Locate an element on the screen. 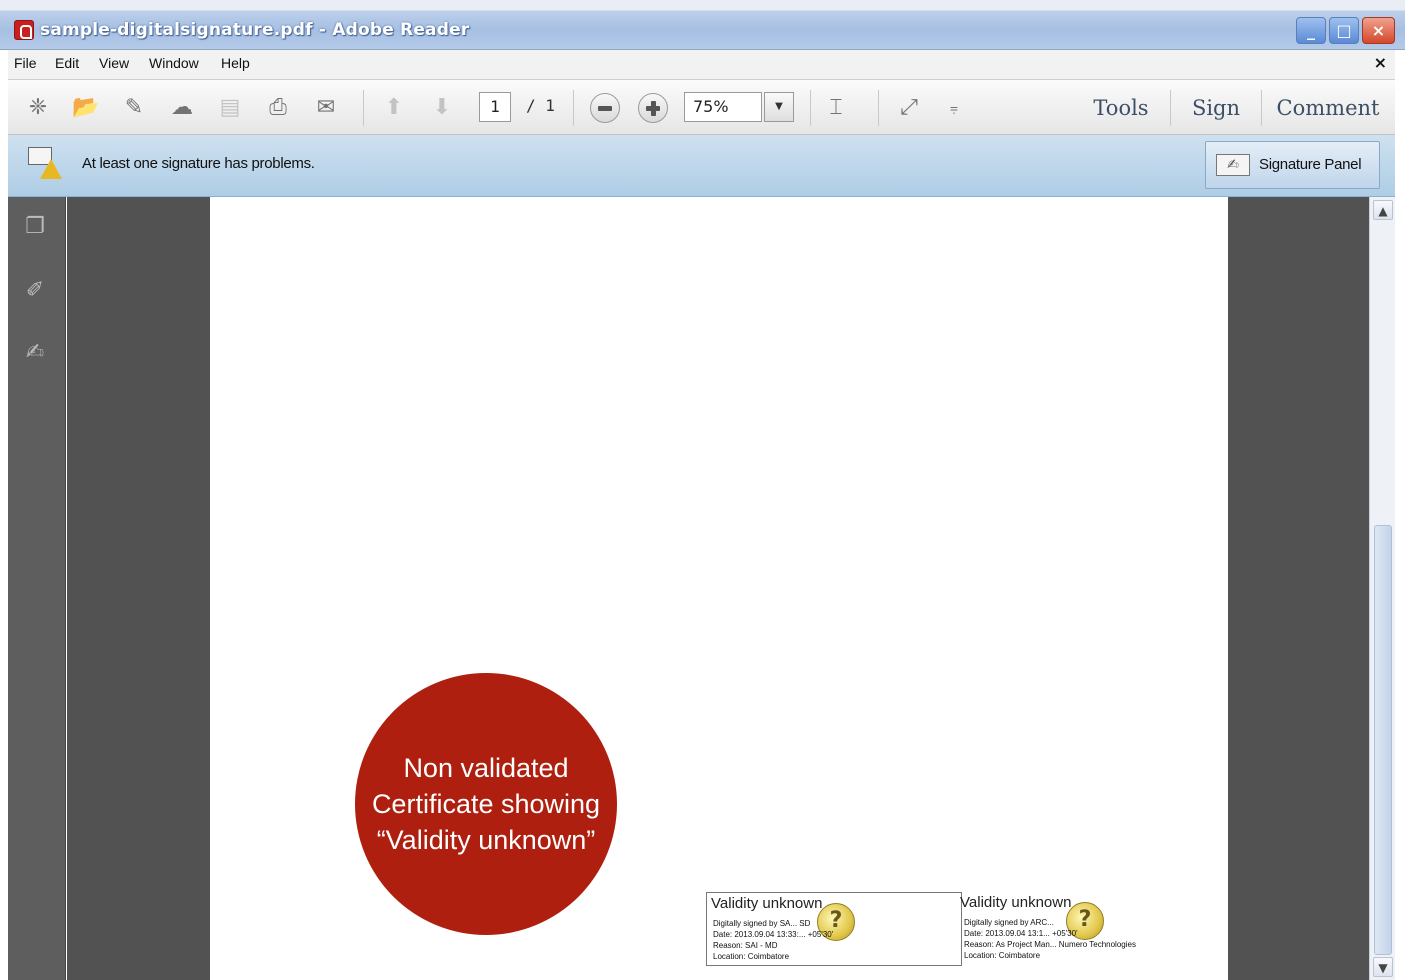 The height and width of the screenshot is (980, 1405). signature-warning-icon is located at coordinates (45, 164).